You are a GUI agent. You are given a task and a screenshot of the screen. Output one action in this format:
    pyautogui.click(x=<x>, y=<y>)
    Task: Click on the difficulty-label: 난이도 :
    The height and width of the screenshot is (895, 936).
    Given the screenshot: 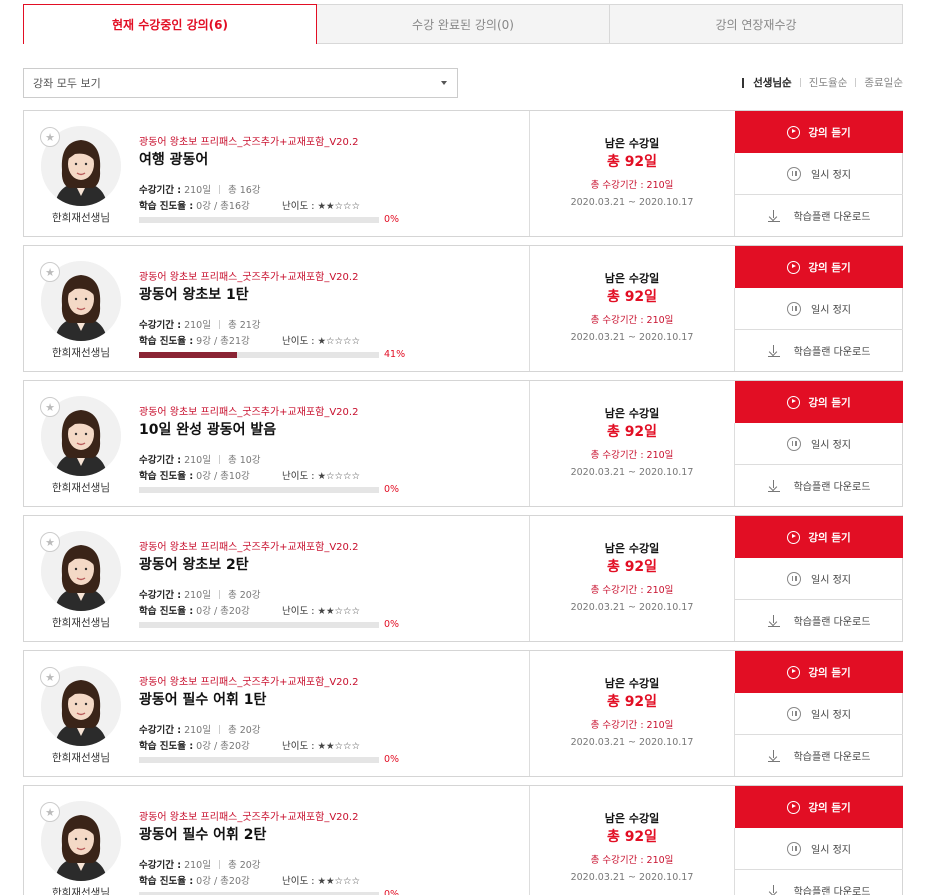 What is the action you would take?
    pyautogui.click(x=298, y=341)
    